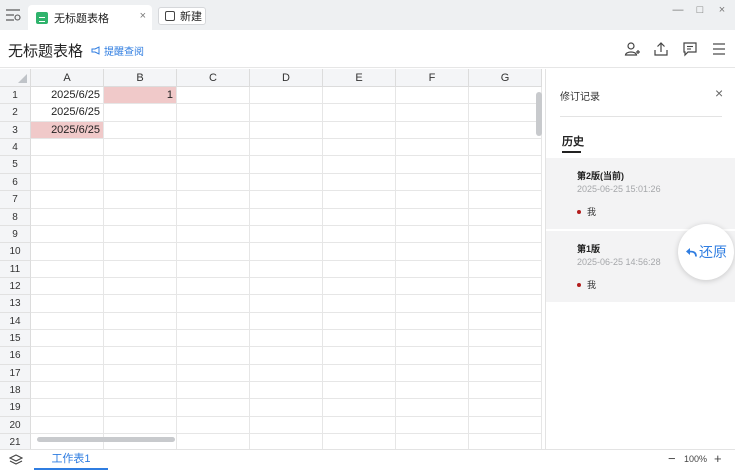 The height and width of the screenshot is (470, 735). What do you see at coordinates (505, 130) in the screenshot?
I see `cell-g3` at bounding box center [505, 130].